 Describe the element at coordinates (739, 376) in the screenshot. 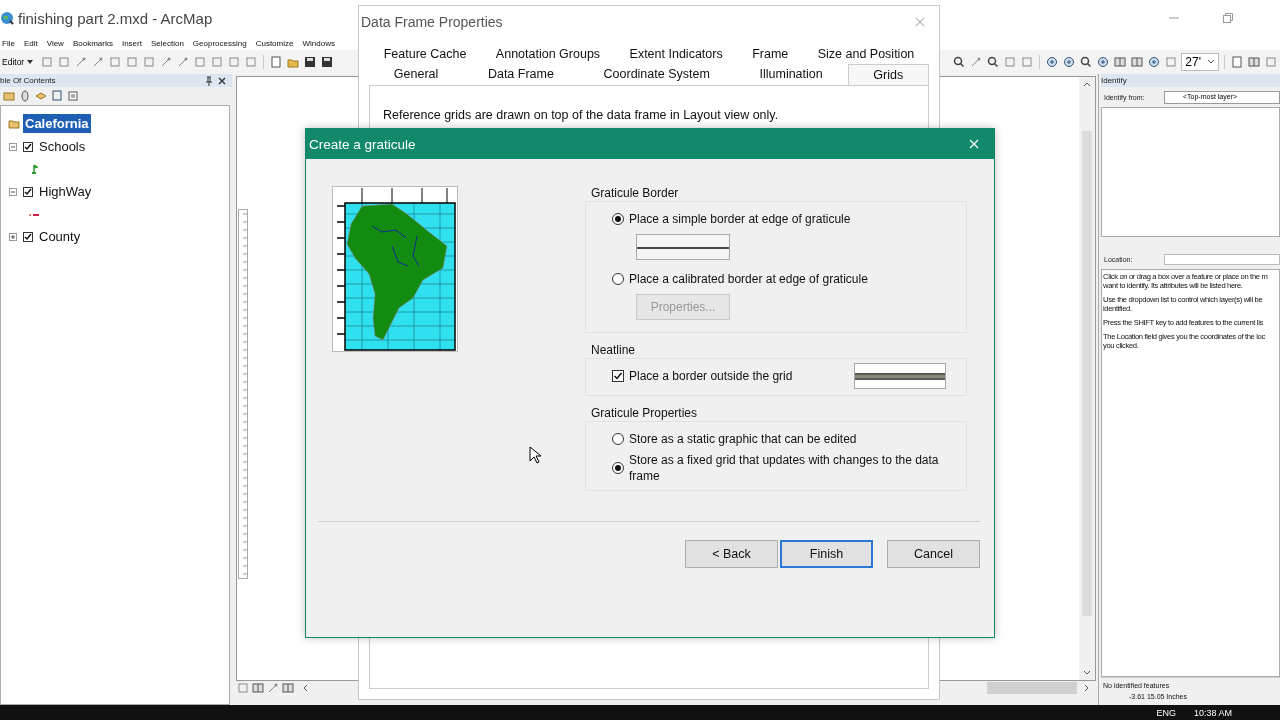

I see `option-label: Place a border outside the grid` at that location.